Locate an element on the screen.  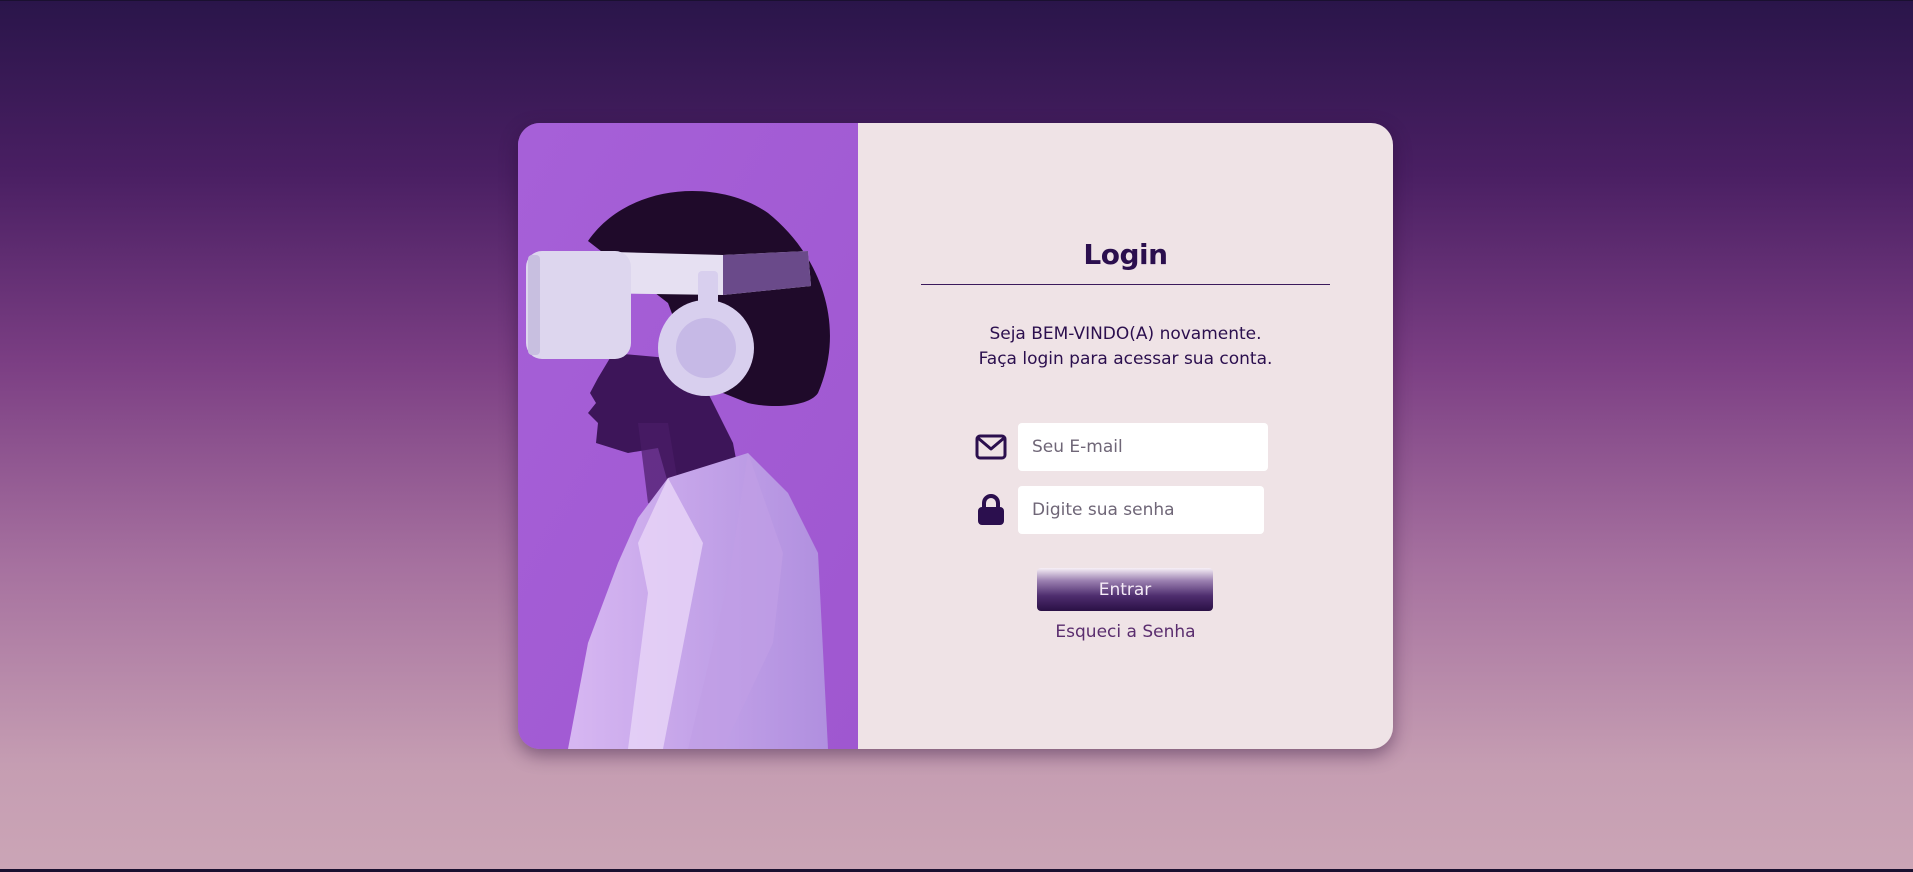
title-divider is located at coordinates (1125, 284).